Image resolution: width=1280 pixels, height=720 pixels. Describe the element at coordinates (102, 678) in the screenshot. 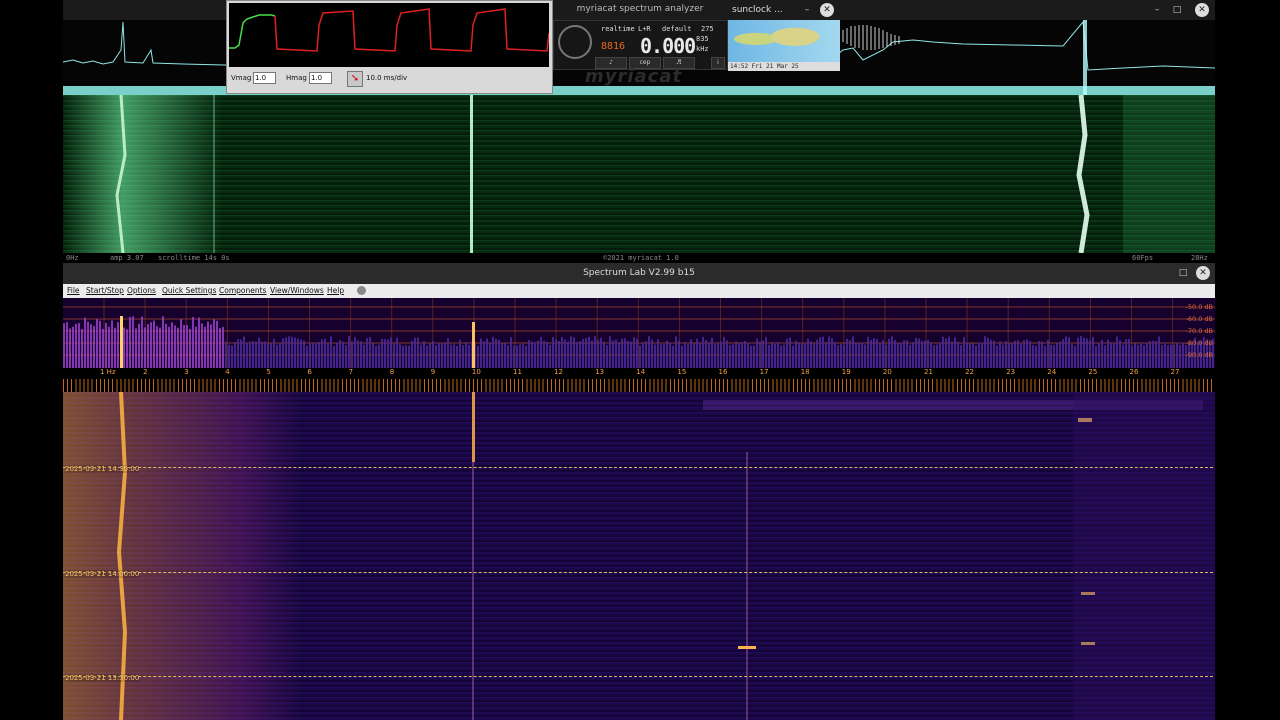

I see `timestamp-label: 2025-03-21 13:30:00` at that location.